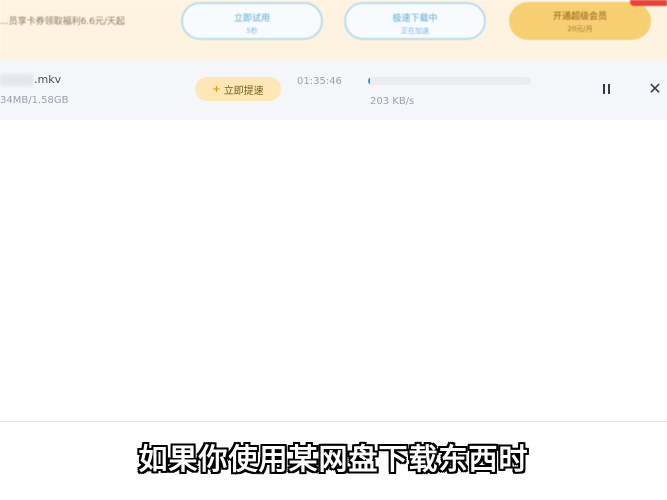 The height and width of the screenshot is (500, 667). I want to click on divider, so click(333, 421).